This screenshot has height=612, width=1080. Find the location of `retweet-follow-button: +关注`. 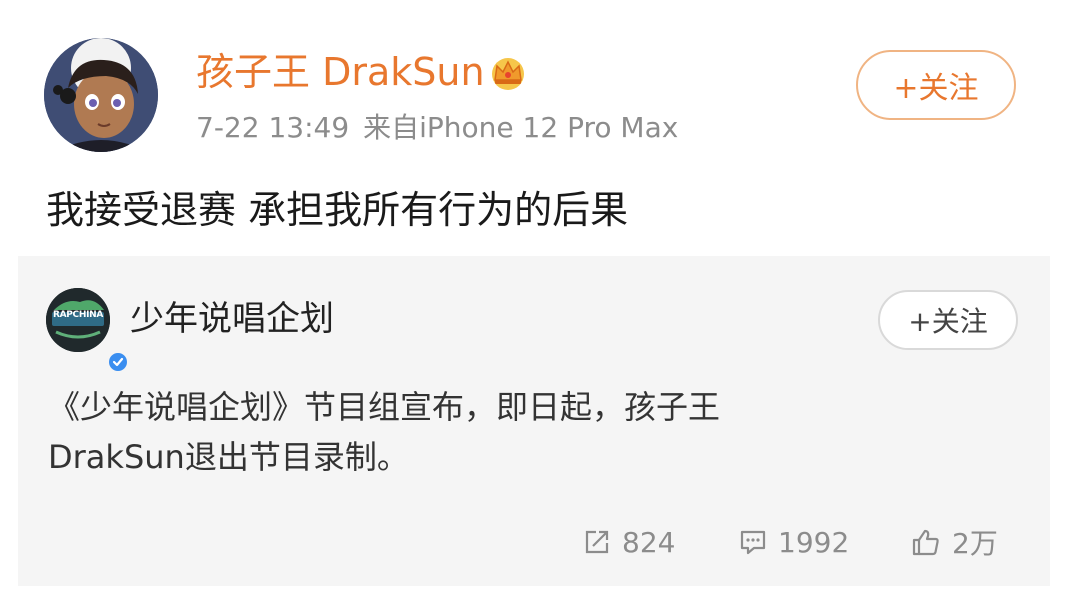

retweet-follow-button: +关注 is located at coordinates (948, 320).